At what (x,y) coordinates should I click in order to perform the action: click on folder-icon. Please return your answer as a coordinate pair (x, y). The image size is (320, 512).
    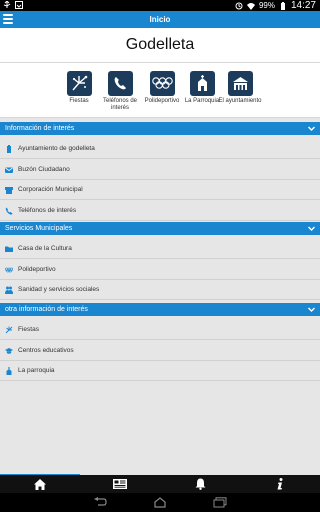
    Looking at the image, I should click on (9, 249).